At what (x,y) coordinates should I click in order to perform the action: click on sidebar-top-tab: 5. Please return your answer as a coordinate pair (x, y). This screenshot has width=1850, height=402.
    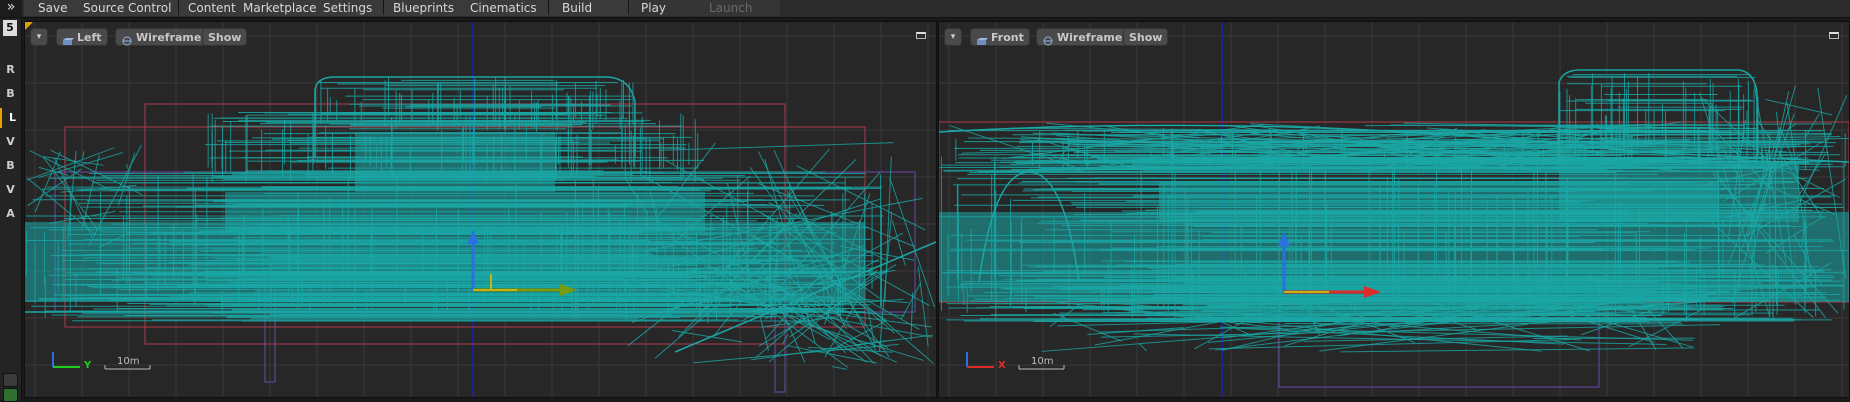
    Looking at the image, I should click on (10, 28).